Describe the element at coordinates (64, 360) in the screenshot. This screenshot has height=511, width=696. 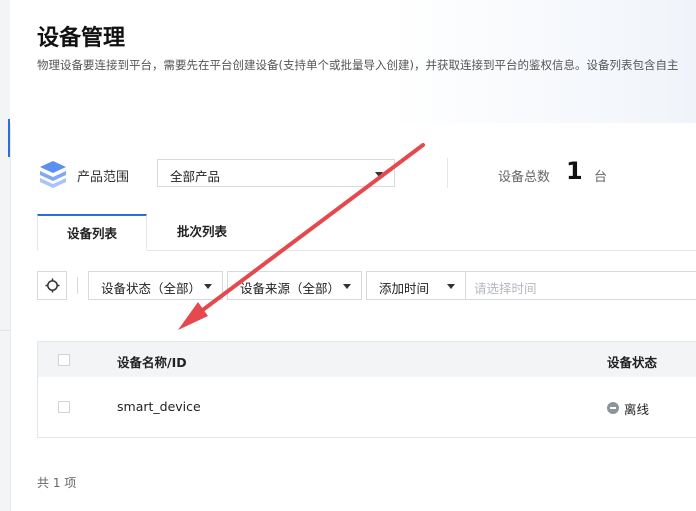
I see `select-all-checkbox` at that location.